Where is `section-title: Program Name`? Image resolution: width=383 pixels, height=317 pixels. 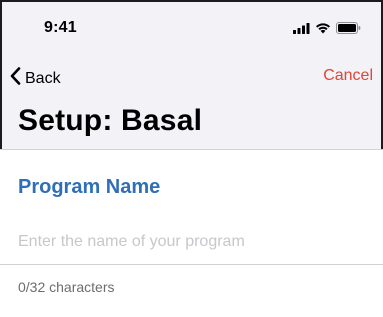 section-title: Program Name is located at coordinates (89, 187).